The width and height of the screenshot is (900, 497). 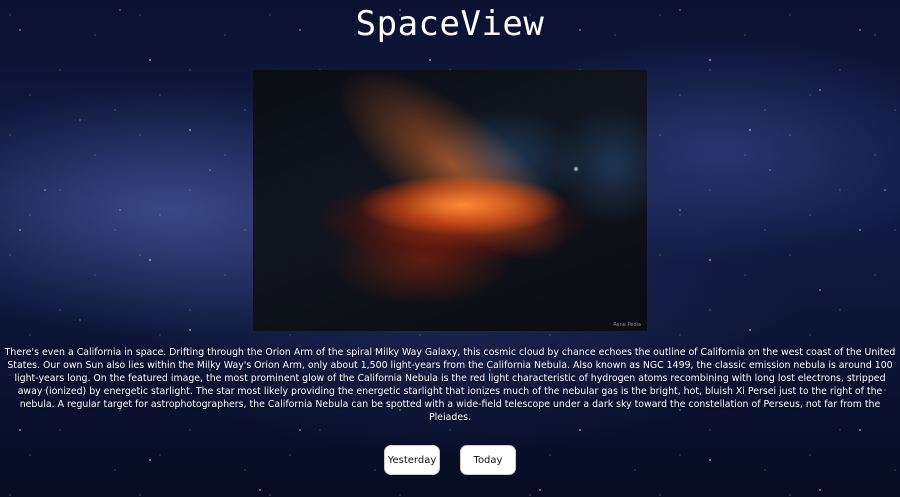 I want to click on today-button: Today, so click(x=488, y=460).